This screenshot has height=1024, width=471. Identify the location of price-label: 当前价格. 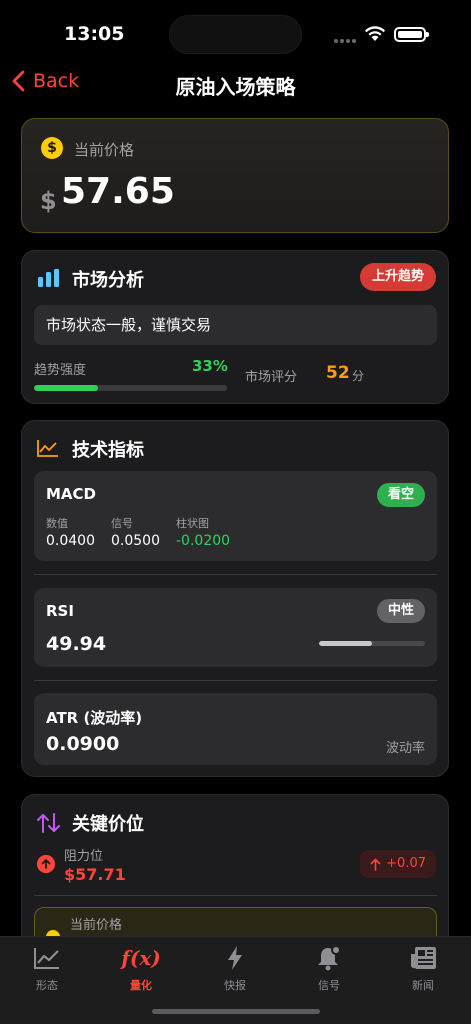
(104, 150).